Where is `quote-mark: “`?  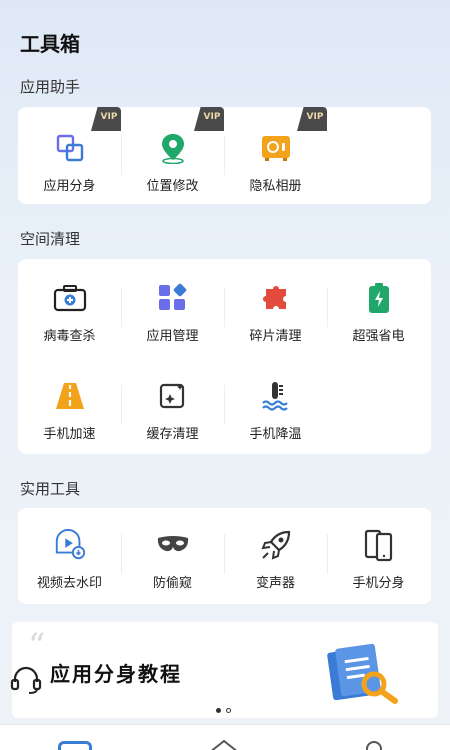
quote-mark: “ is located at coordinates (37, 646).